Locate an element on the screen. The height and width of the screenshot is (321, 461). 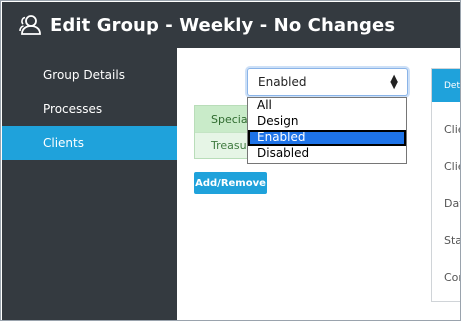
sidebar-item-label: Clients is located at coordinates (63, 143).